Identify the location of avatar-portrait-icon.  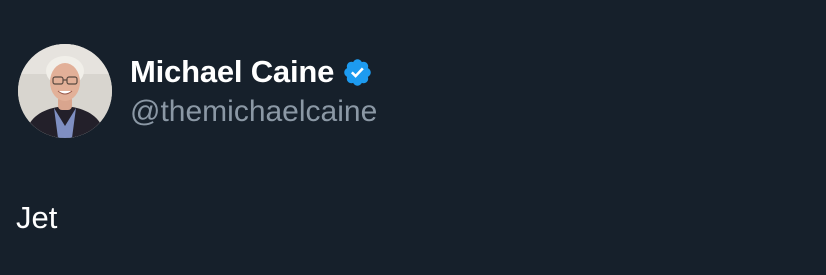
(65, 91).